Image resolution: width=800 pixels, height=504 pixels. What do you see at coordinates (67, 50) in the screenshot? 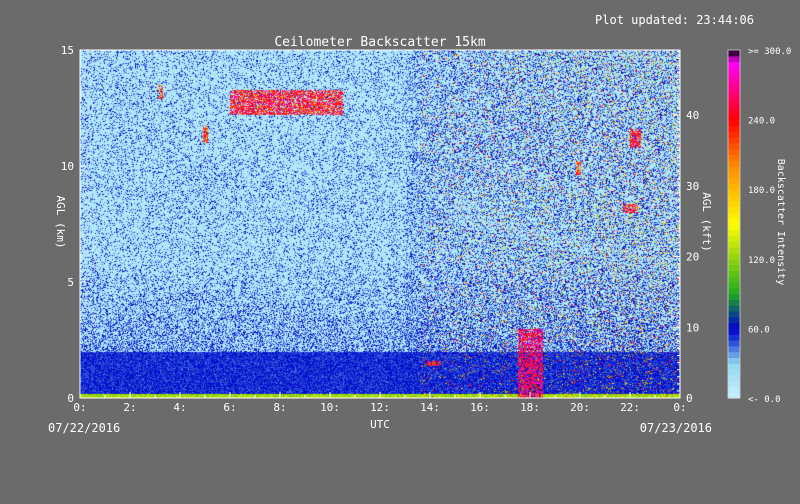
I see `y-tick-label-km: 15` at bounding box center [67, 50].